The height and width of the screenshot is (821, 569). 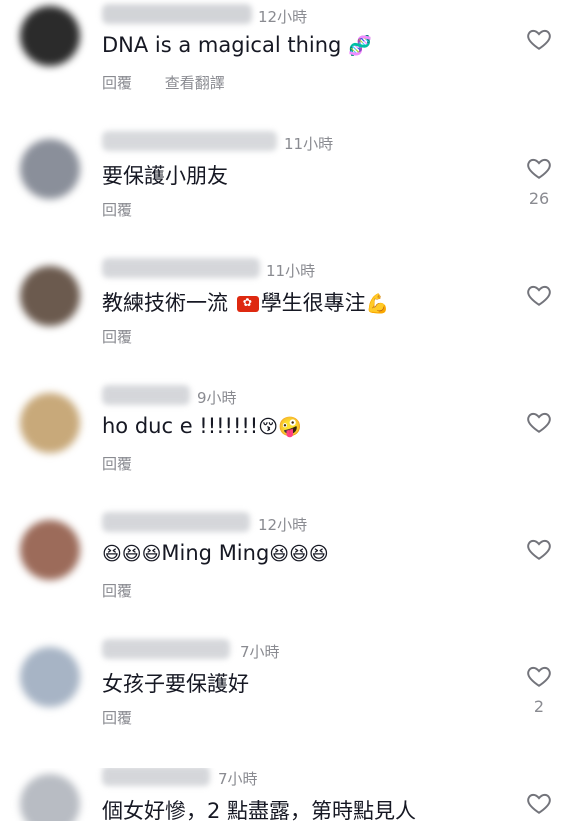 I want to click on comment-text: 😆😆😆Ming Ming😆😆😆, so click(x=215, y=553).